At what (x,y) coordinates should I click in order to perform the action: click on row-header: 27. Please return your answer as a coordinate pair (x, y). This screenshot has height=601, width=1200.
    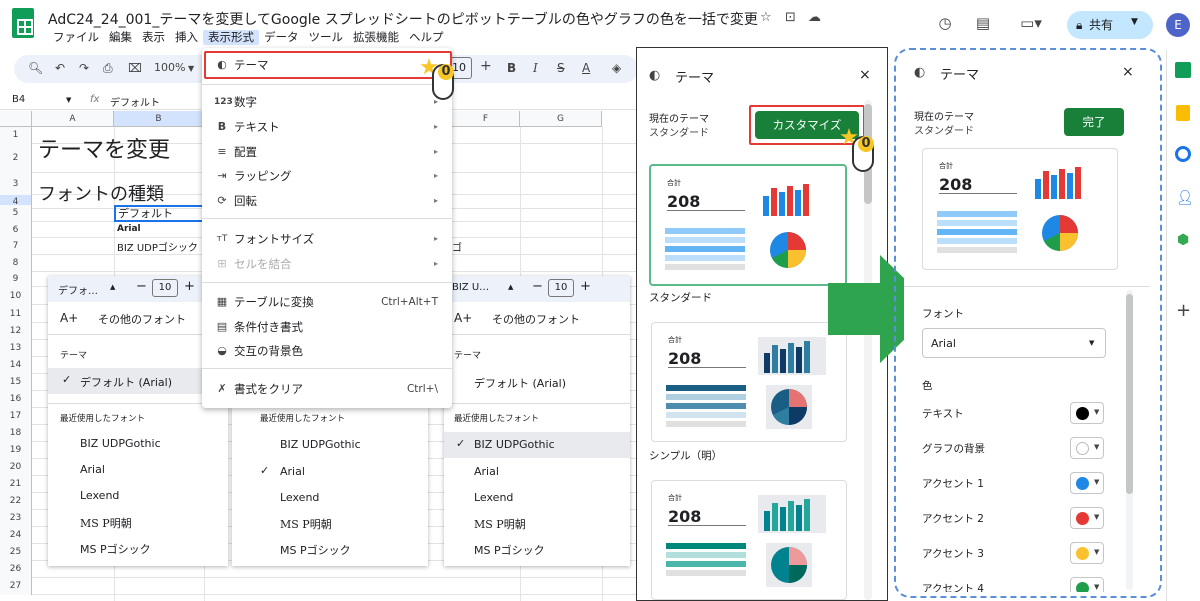
    Looking at the image, I should click on (16, 586).